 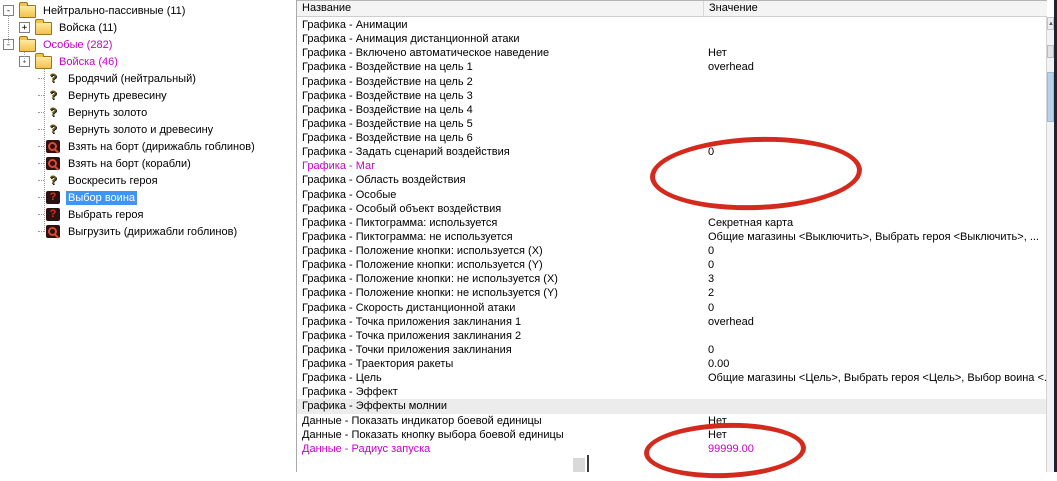 What do you see at coordinates (366, 448) in the screenshot?
I see `property-name: Данные - Радиус запуска` at bounding box center [366, 448].